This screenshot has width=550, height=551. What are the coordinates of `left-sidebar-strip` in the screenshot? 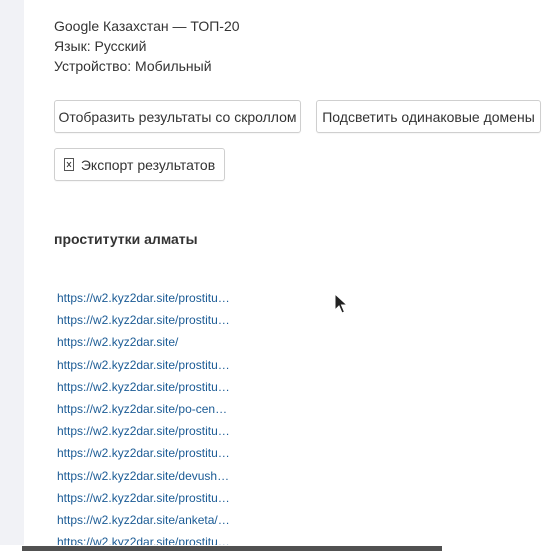 It's located at (12, 275).